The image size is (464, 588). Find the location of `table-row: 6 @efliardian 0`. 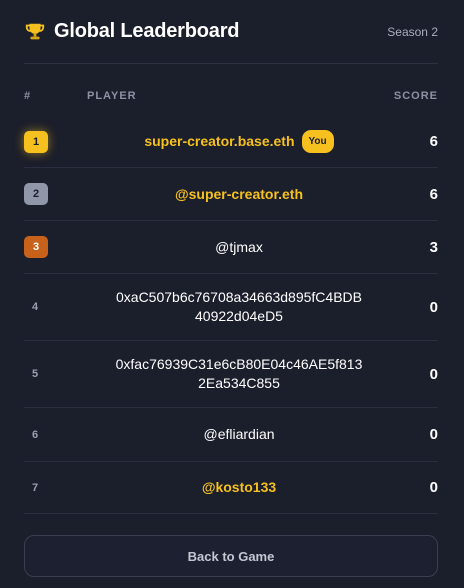

table-row: 6 @efliardian 0 is located at coordinates (231, 435).